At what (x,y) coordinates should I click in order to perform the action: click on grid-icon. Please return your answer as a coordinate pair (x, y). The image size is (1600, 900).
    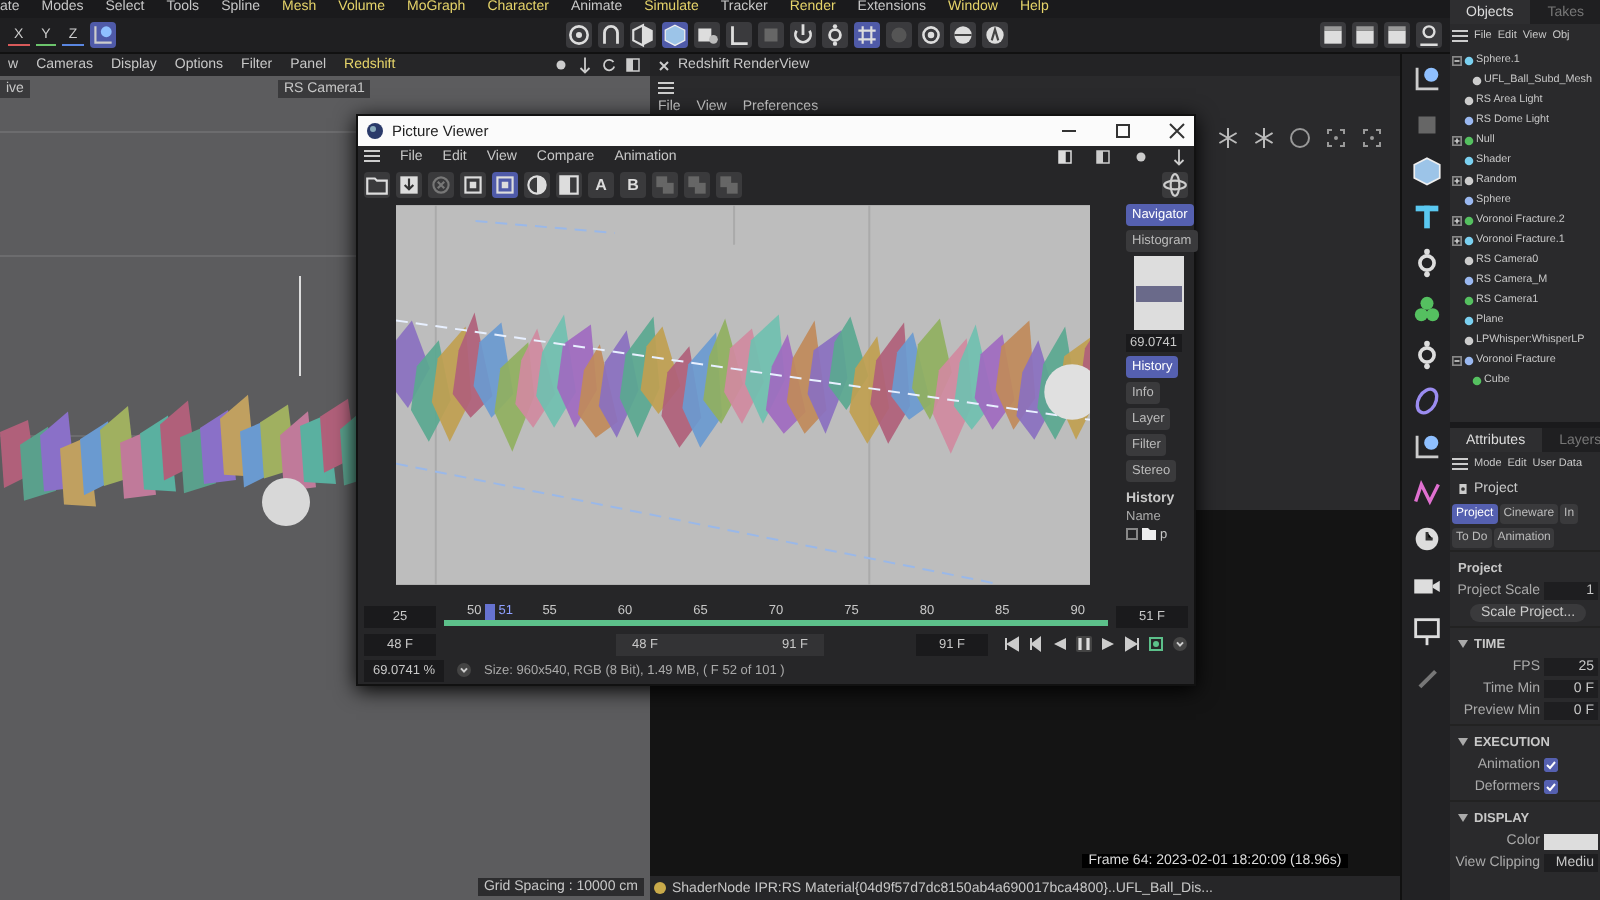
    Looking at the image, I should click on (867, 35).